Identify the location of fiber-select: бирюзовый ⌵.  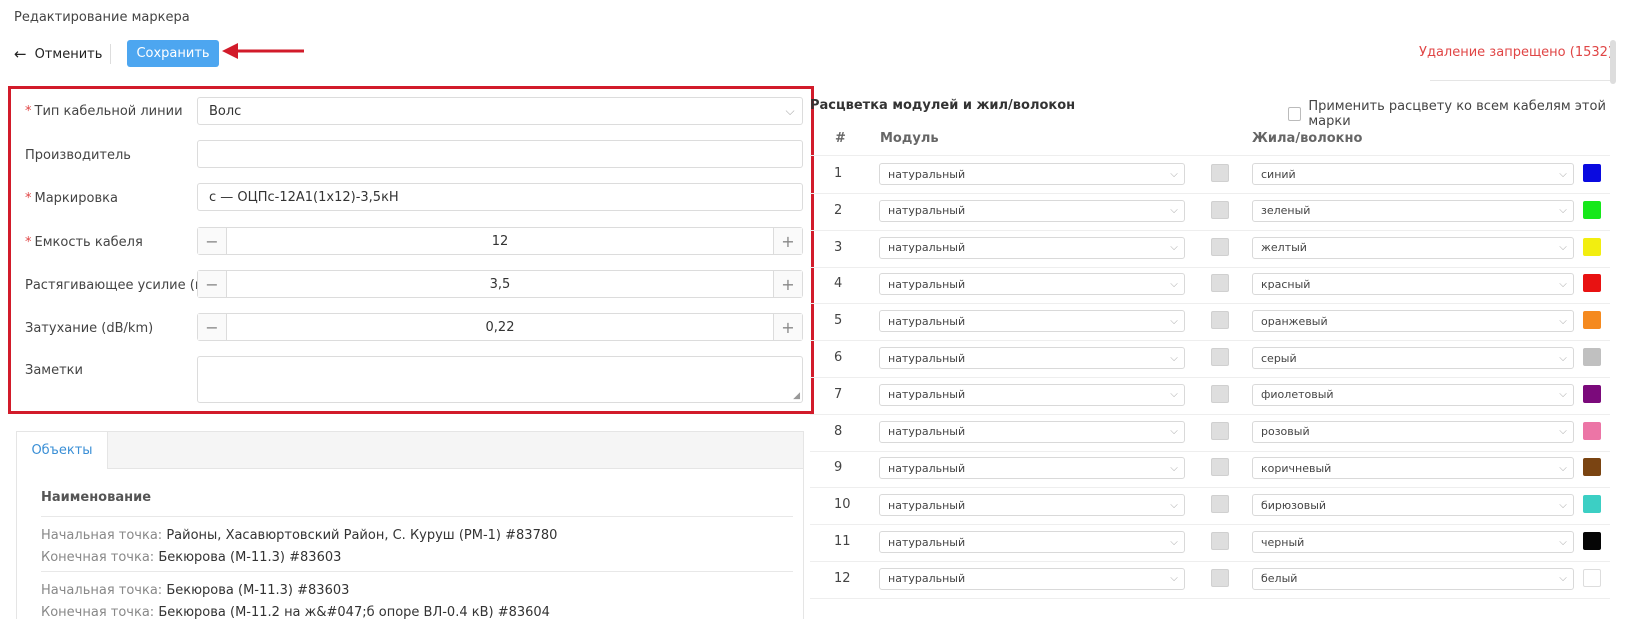
(1413, 505).